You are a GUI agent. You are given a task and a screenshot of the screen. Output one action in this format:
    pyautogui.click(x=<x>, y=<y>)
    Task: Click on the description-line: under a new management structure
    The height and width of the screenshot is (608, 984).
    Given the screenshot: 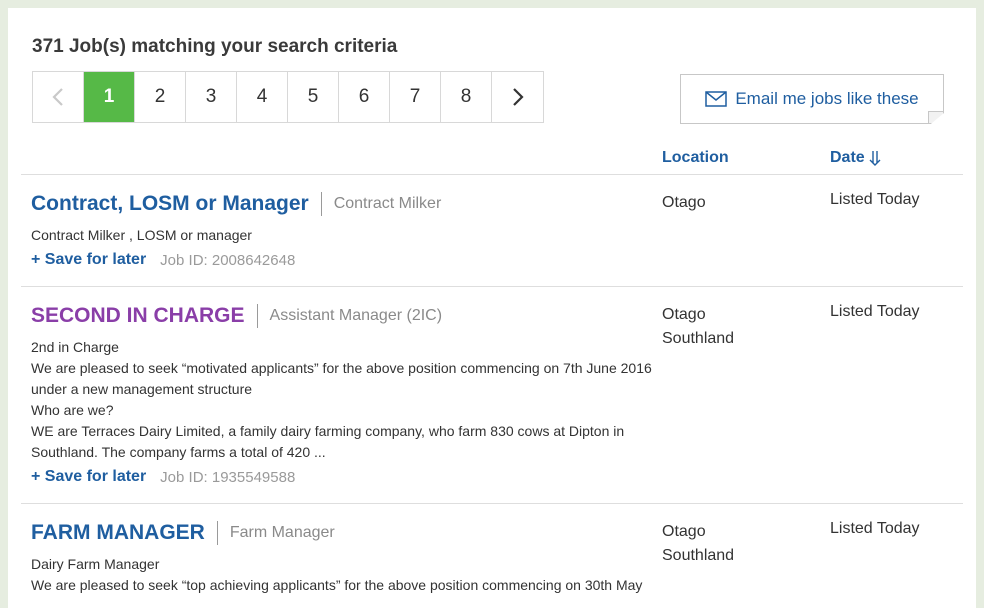 What is the action you would take?
    pyautogui.click(x=142, y=389)
    